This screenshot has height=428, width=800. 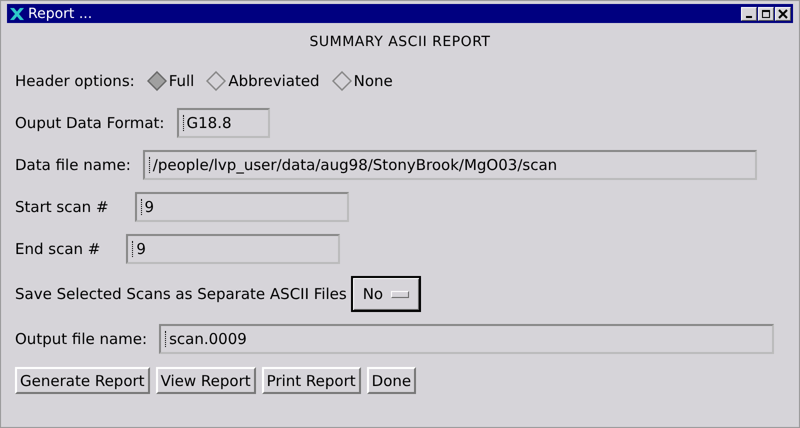 I want to click on field-label: Start scan #, so click(x=62, y=207).